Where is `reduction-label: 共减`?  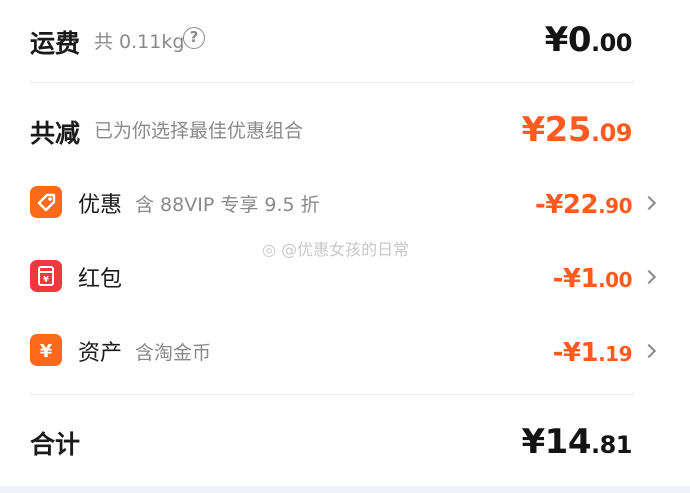
reduction-label: 共减 is located at coordinates (55, 133).